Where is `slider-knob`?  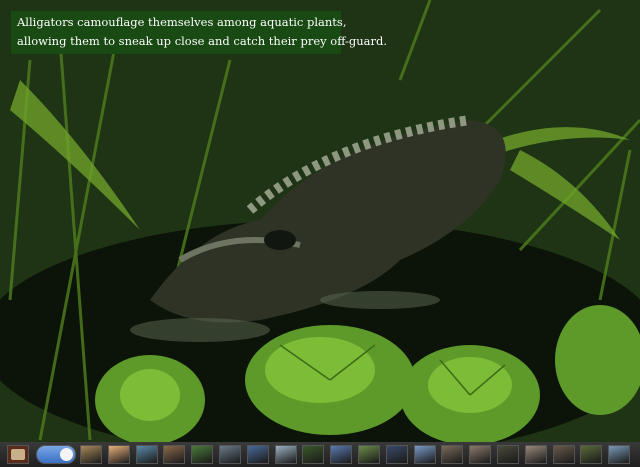
slider-knob is located at coordinates (66, 454).